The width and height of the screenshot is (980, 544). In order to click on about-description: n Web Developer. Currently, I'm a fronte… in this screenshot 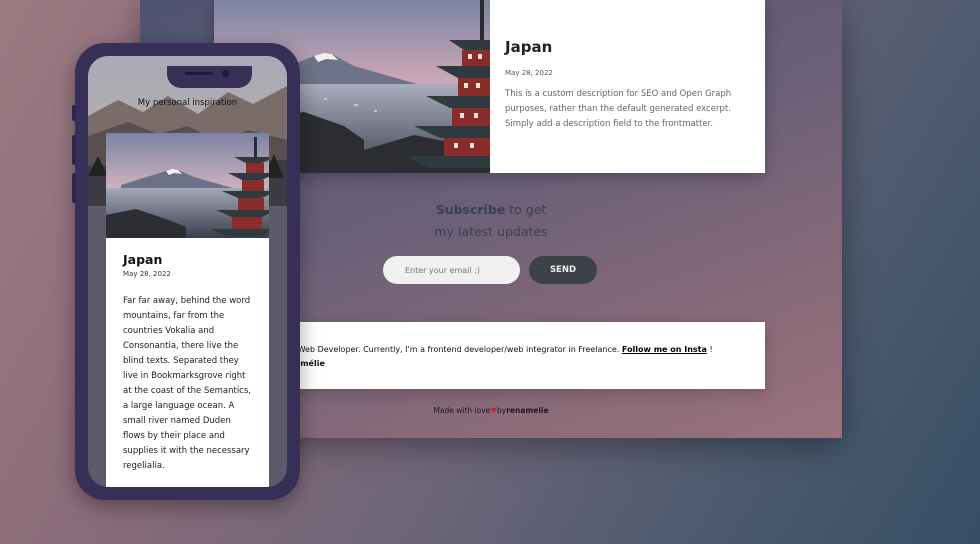, I will do `click(455, 349)`.